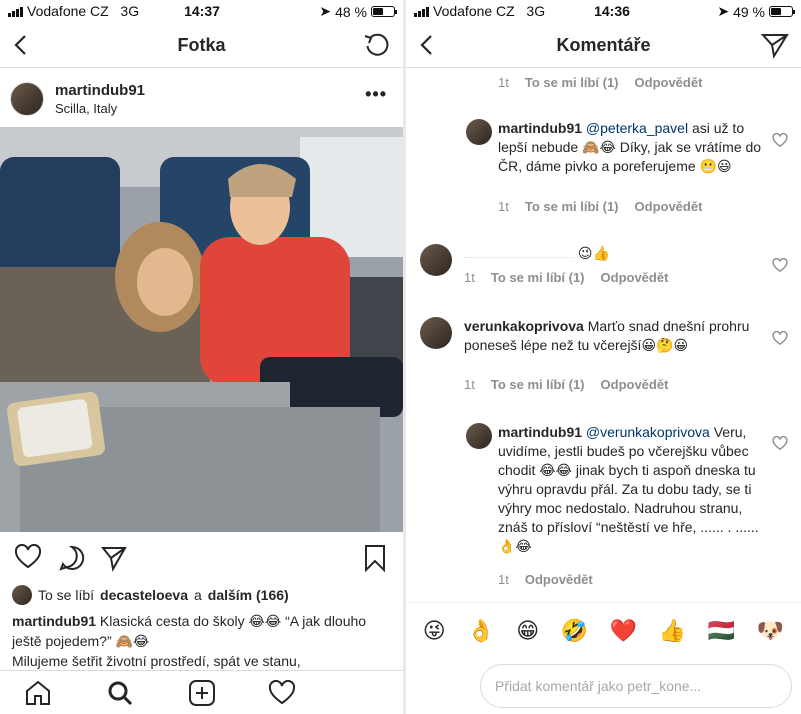  Describe the element at coordinates (612, 11) in the screenshot. I see `status-time: 14:36` at that location.